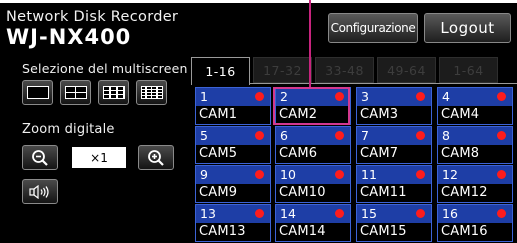 This screenshot has width=517, height=243. What do you see at coordinates (383, 192) in the screenshot?
I see `camera-name: CAM11` at bounding box center [383, 192].